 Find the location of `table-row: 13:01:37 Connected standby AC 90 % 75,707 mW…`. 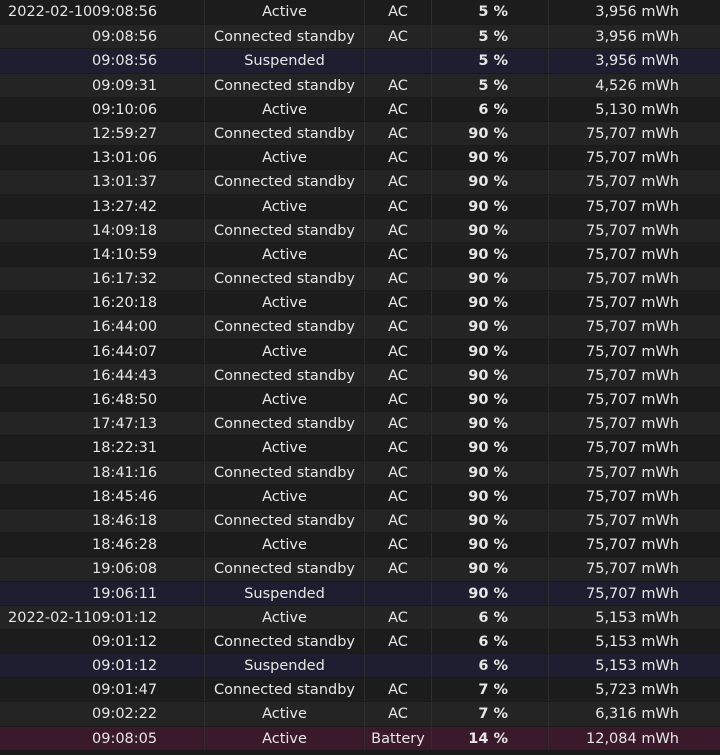

table-row: 13:01:37 Connected standby AC 90 % 75,707 mW… is located at coordinates (360, 182).